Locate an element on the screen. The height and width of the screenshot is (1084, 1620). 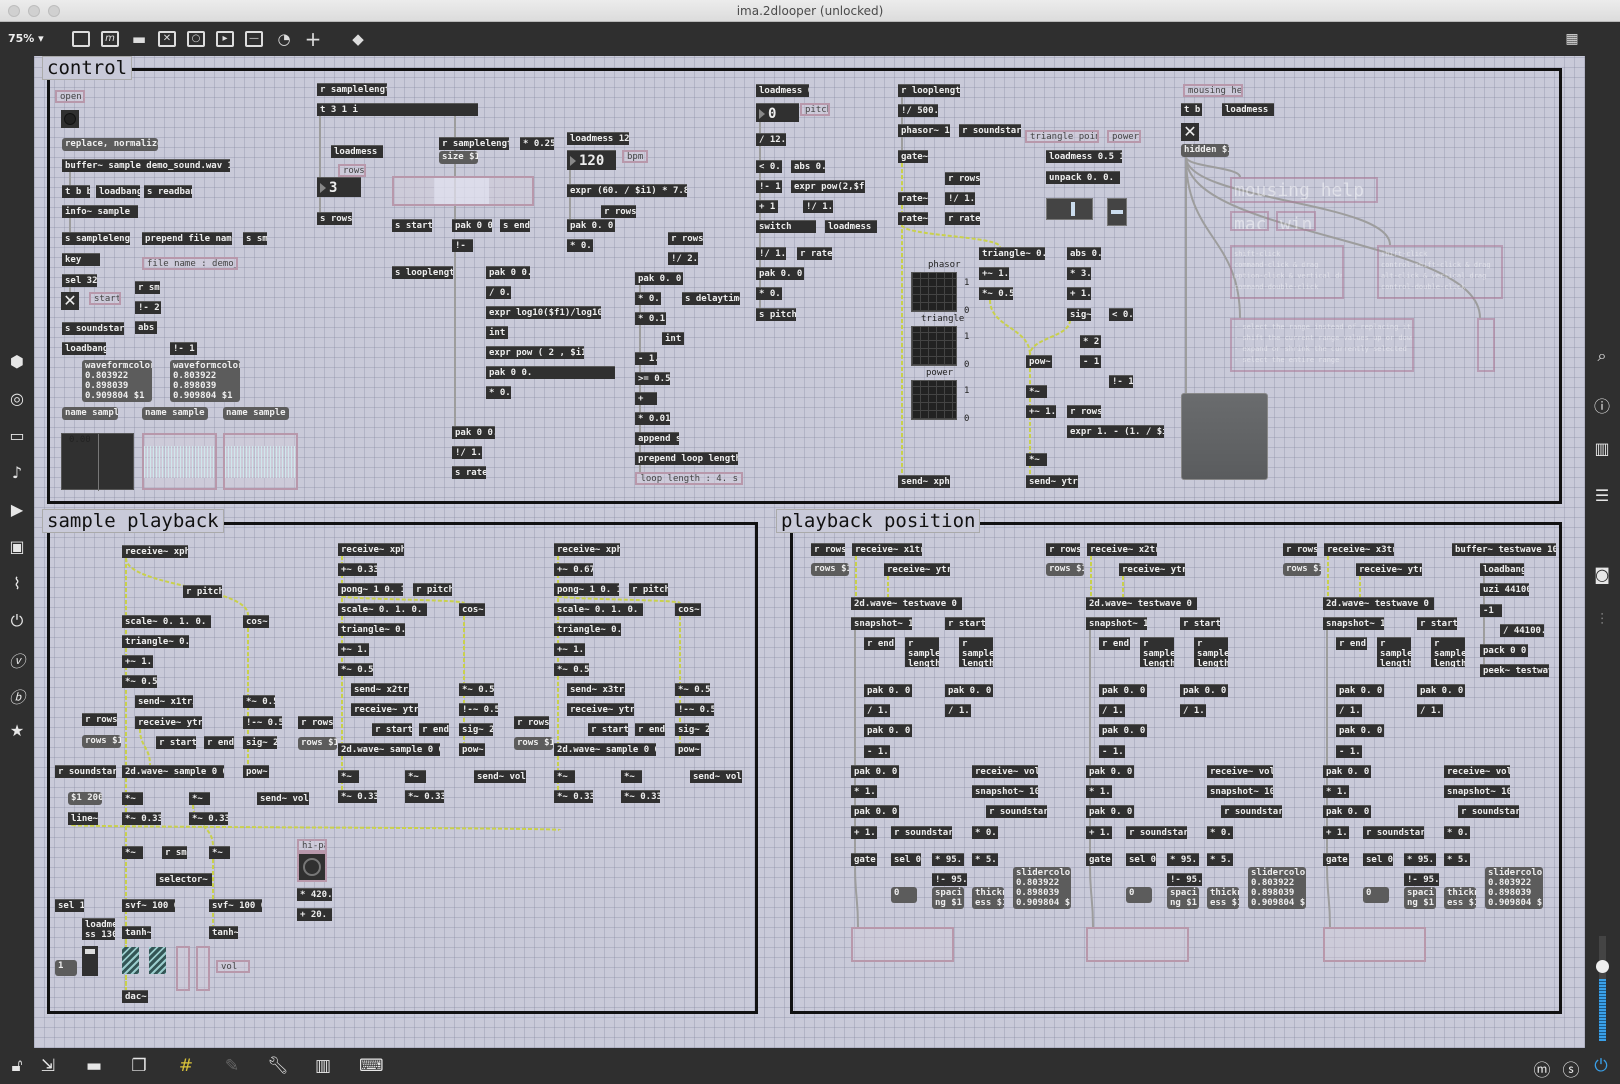
zoom-level-dropdown: 75% ▾ is located at coordinates (26, 38).